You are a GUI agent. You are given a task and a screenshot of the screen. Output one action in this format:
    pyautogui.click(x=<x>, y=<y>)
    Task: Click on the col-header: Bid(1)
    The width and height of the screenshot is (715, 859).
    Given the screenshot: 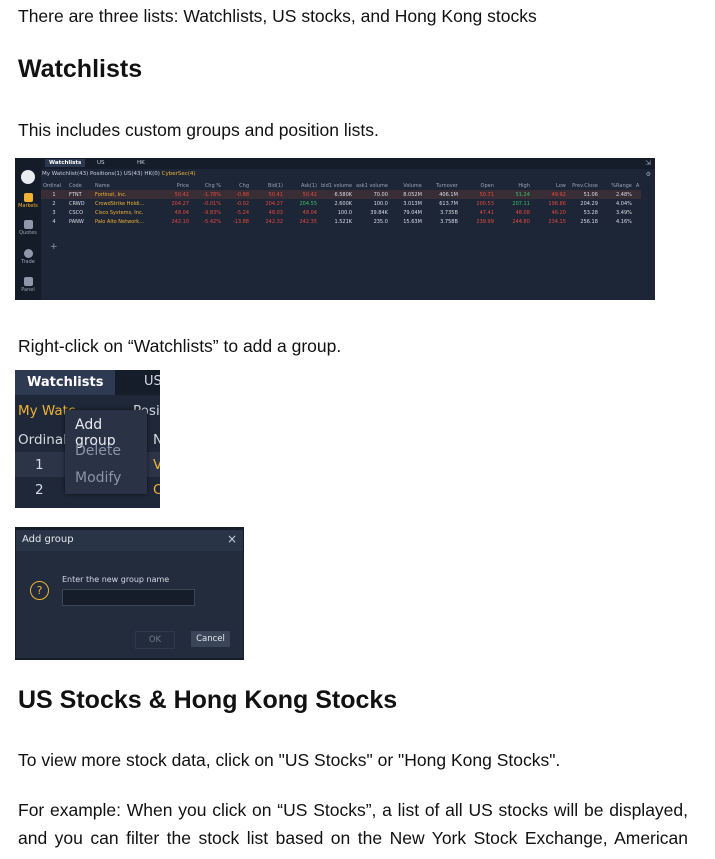 What is the action you would take?
    pyautogui.click(x=268, y=185)
    